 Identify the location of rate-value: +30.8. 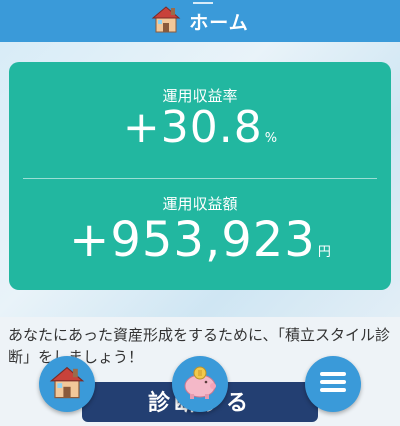
(192, 127).